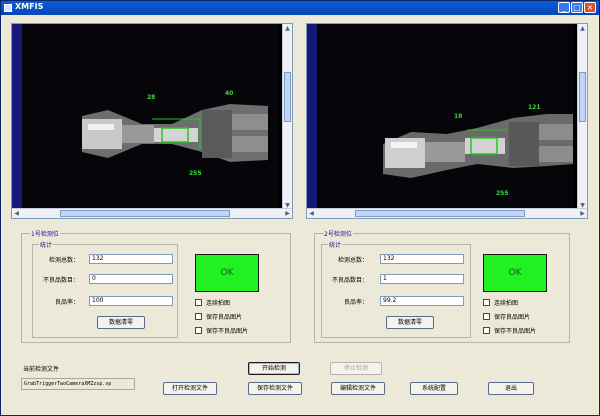  What do you see at coordinates (275, 388) in the screenshot?
I see `save-file-button: 保存检测文件` at bounding box center [275, 388].